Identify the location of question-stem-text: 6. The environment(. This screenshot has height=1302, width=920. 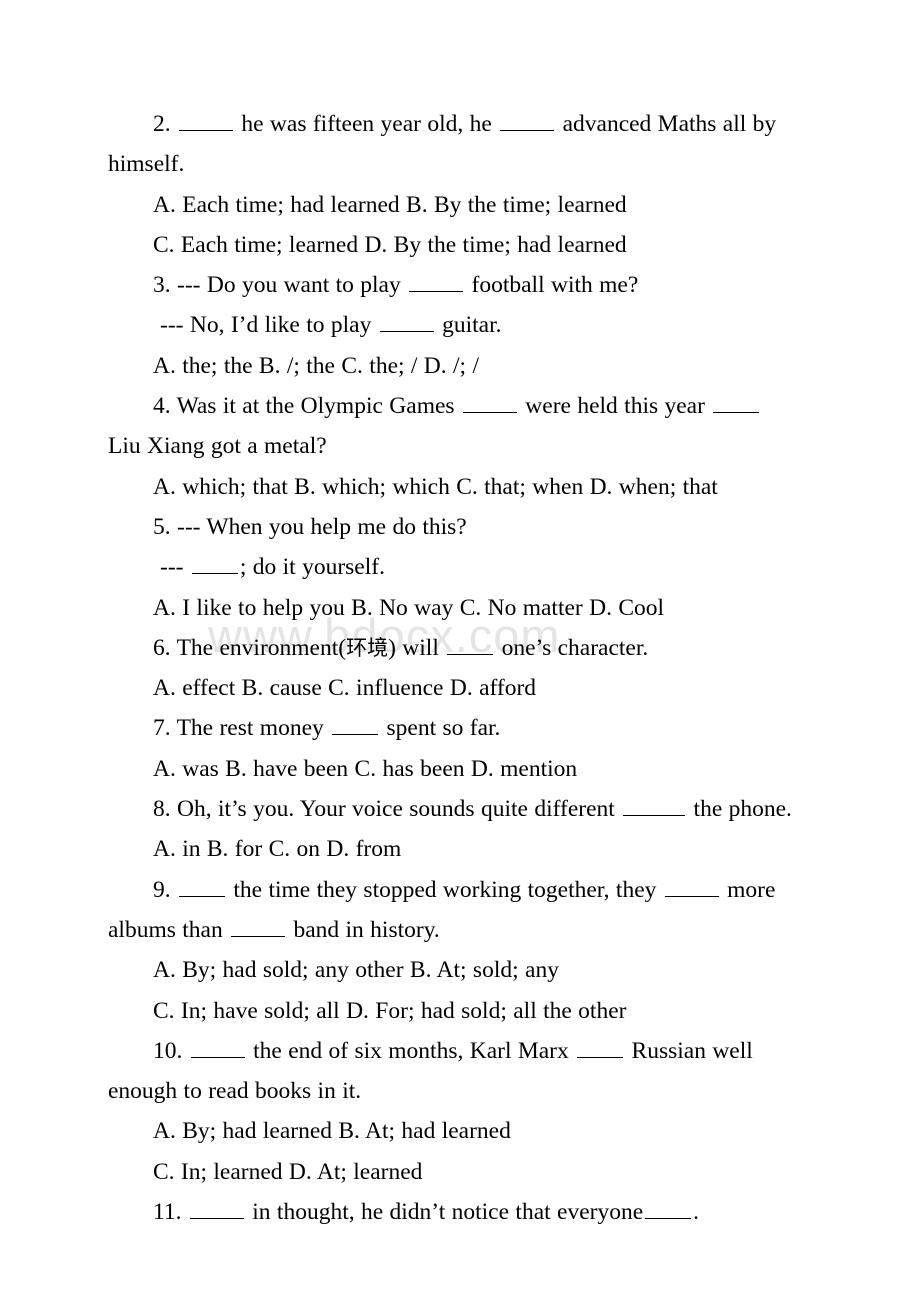
(250, 647).